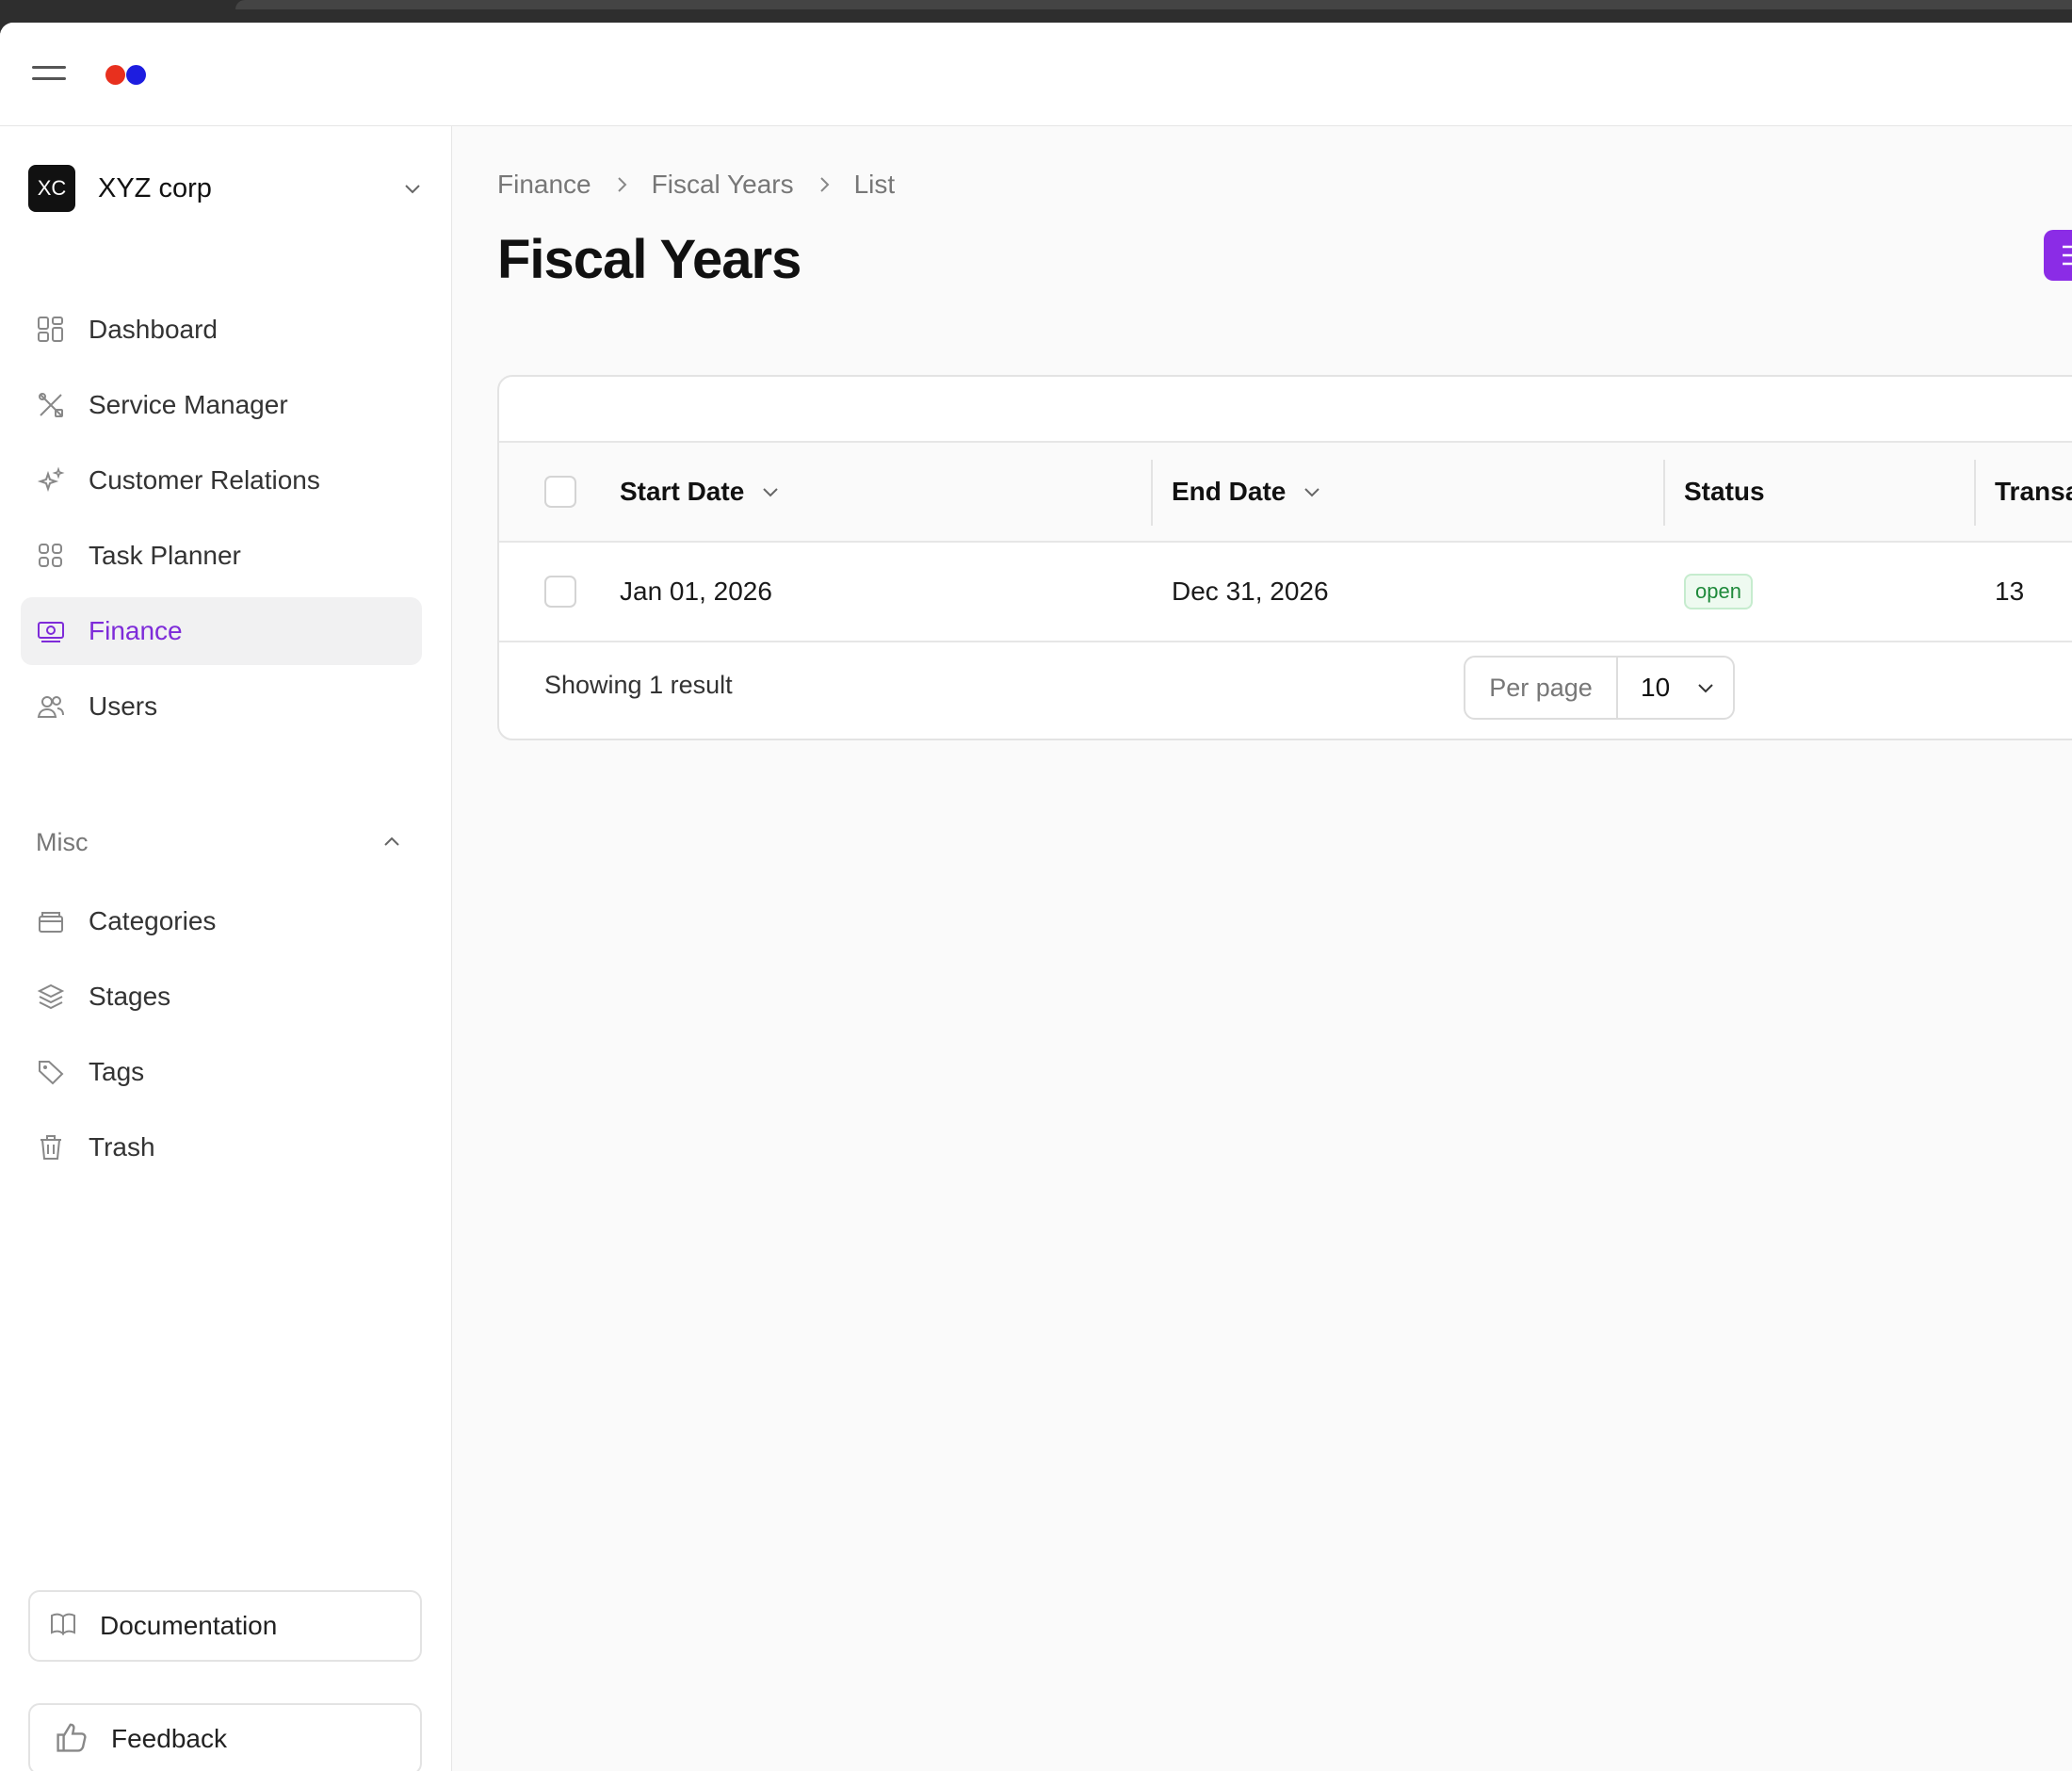  What do you see at coordinates (1656, 687) in the screenshot?
I see `per-page-value: 10` at bounding box center [1656, 687].